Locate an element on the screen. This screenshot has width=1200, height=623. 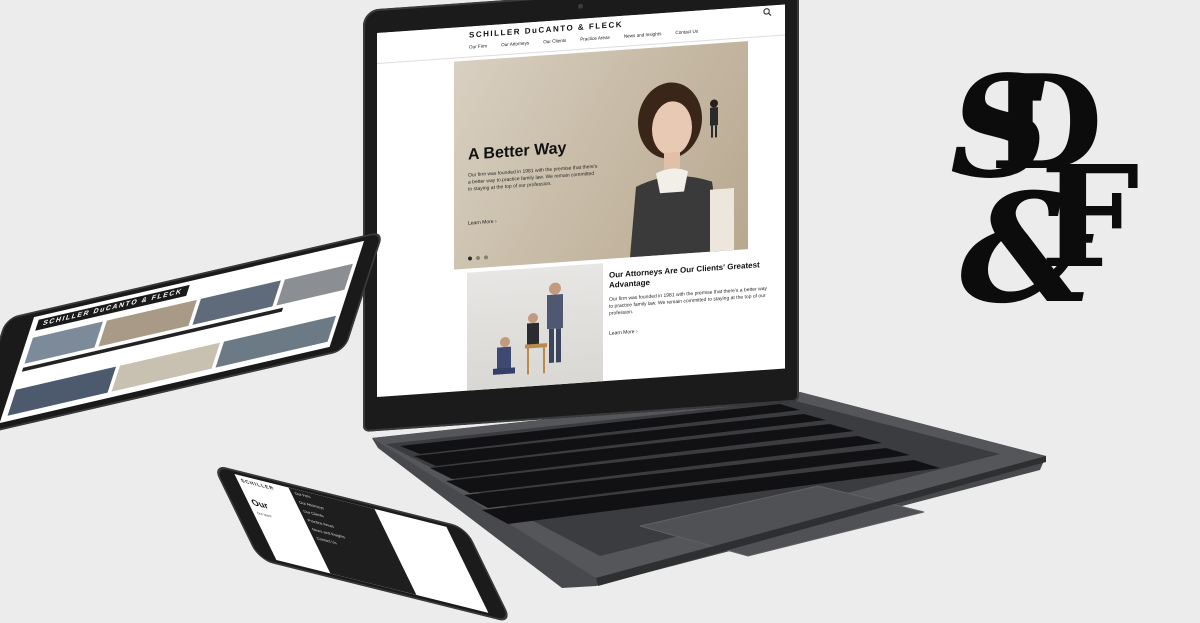
nav-practice-areas: Practice Areas is located at coordinates (595, 38).